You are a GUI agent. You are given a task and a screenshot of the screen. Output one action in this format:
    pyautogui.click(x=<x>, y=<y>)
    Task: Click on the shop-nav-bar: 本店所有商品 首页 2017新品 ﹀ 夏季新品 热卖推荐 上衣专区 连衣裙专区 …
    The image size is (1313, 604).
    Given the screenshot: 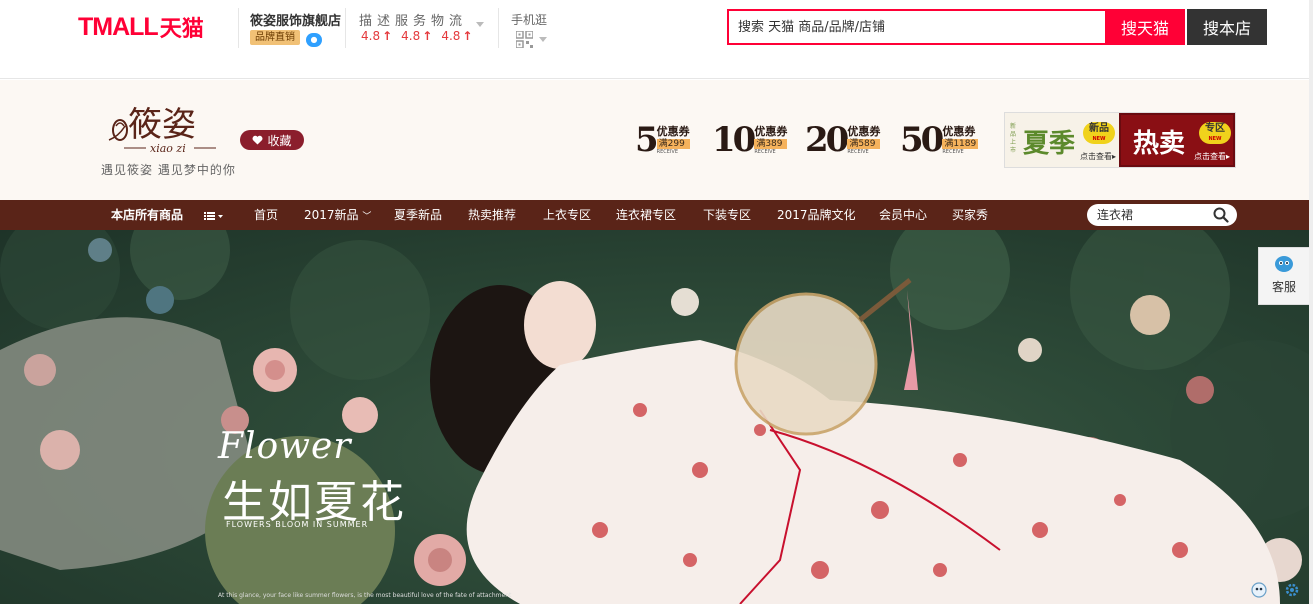 What is the action you would take?
    pyautogui.click(x=656, y=215)
    